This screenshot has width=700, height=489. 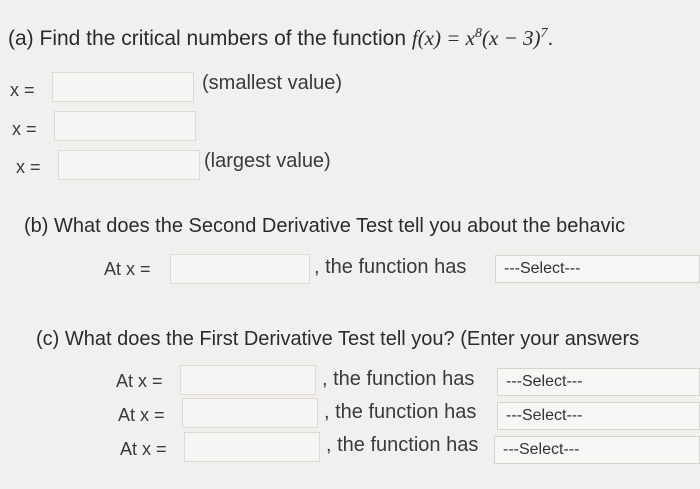 What do you see at coordinates (402, 445) in the screenshot?
I see `part-c-function-has-3: , the function has` at bounding box center [402, 445].